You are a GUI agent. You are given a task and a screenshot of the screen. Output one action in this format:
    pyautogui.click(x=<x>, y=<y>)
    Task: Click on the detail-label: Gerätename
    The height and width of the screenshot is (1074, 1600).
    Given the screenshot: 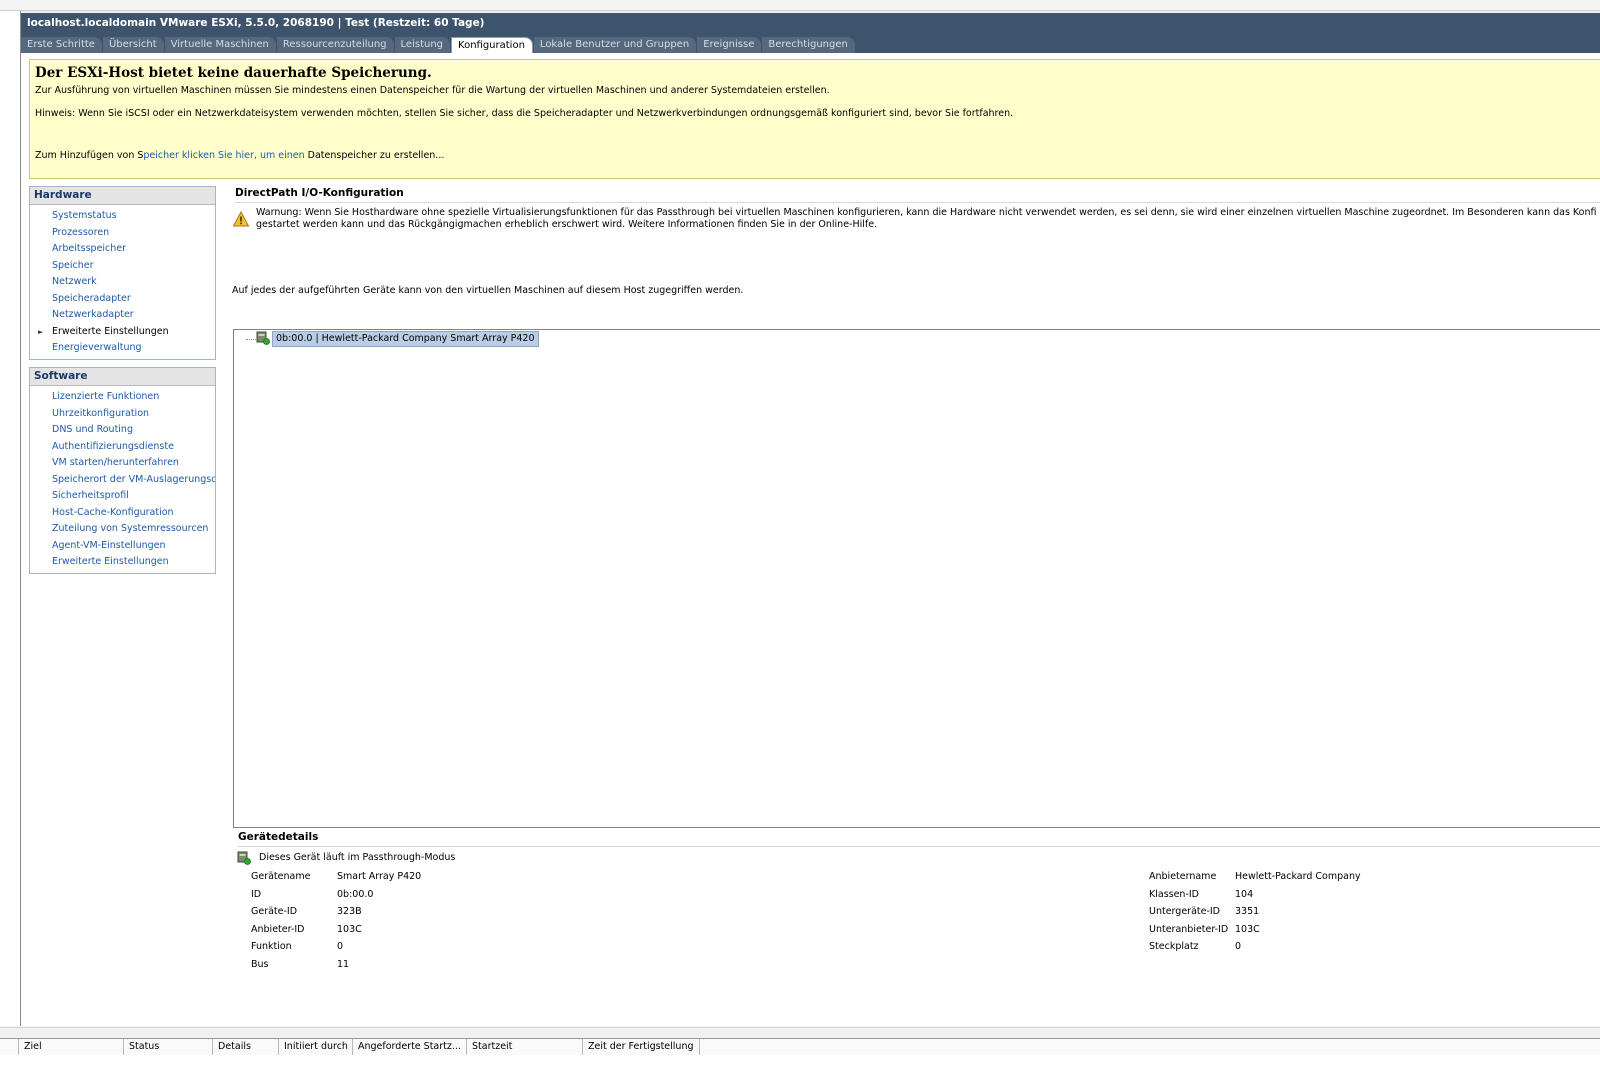 What is the action you would take?
    pyautogui.click(x=281, y=876)
    